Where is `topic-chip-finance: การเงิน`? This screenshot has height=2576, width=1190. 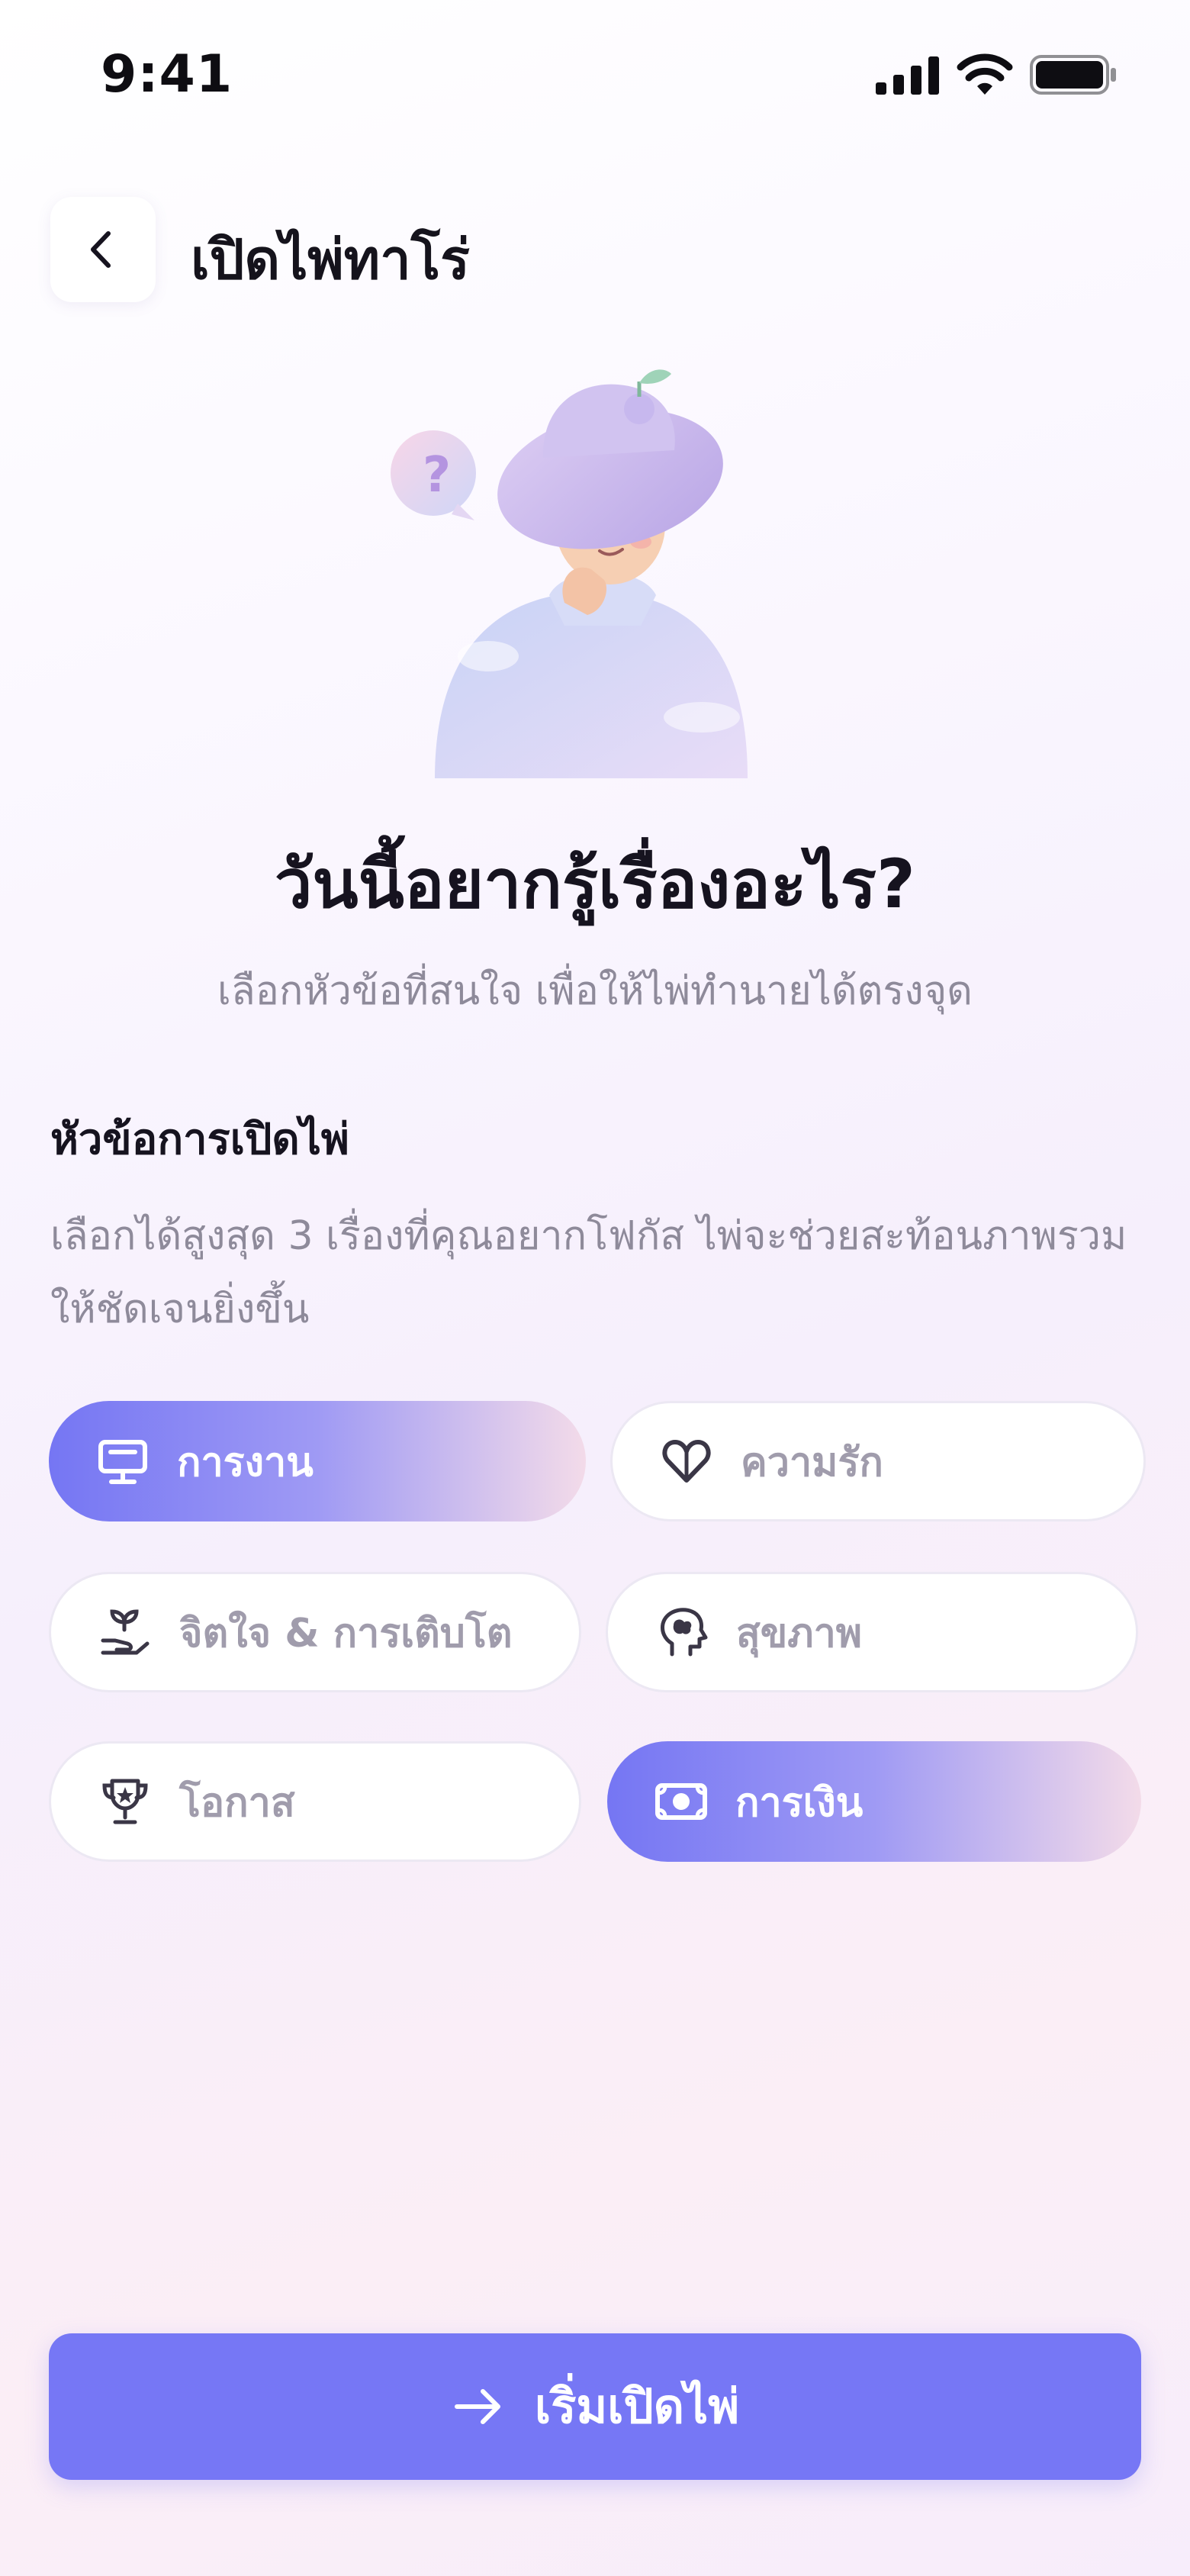
topic-chip-finance: การเงิน is located at coordinates (874, 1801).